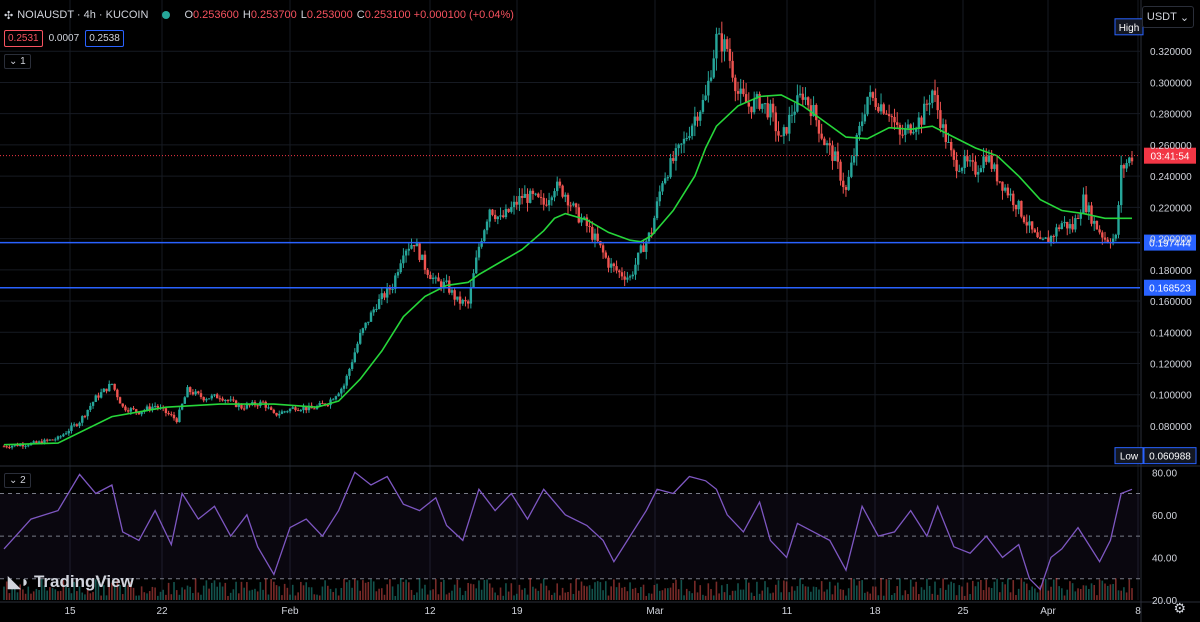  What do you see at coordinates (23, 38) in the screenshot?
I see `sell-button: 0.2531` at bounding box center [23, 38].